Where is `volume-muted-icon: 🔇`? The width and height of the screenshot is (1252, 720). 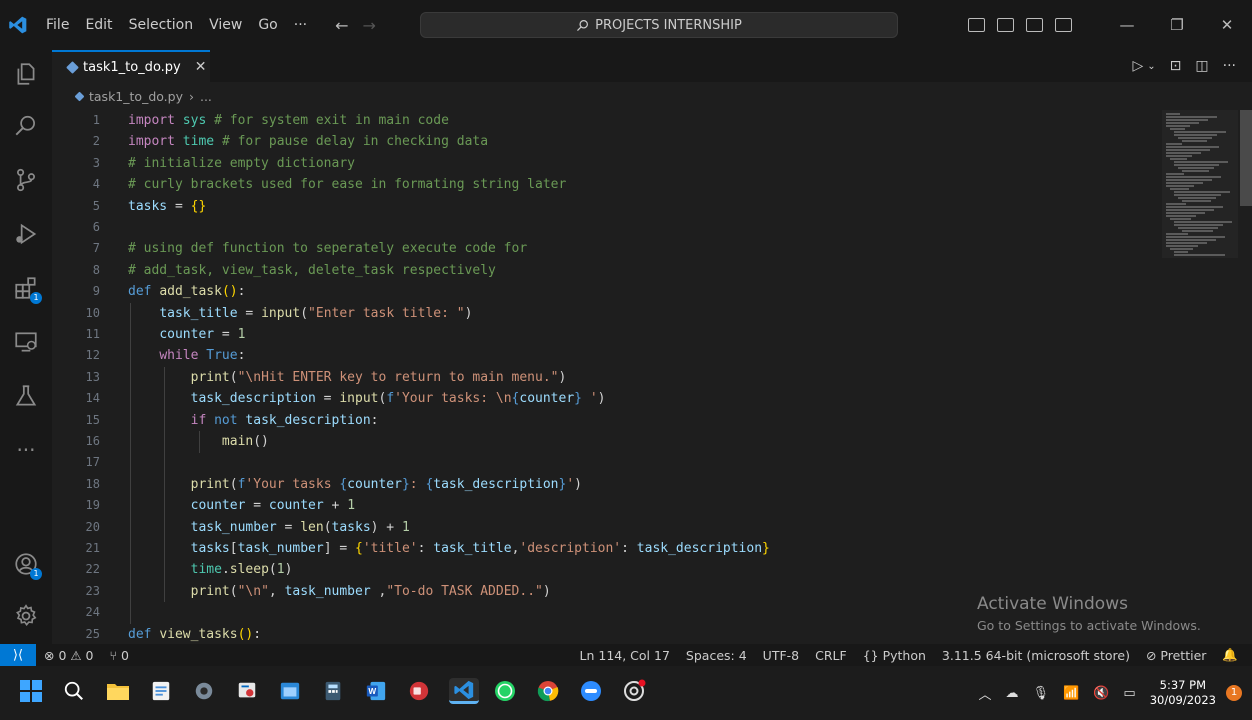
volume-muted-icon: 🔇 is located at coordinates (1101, 693).